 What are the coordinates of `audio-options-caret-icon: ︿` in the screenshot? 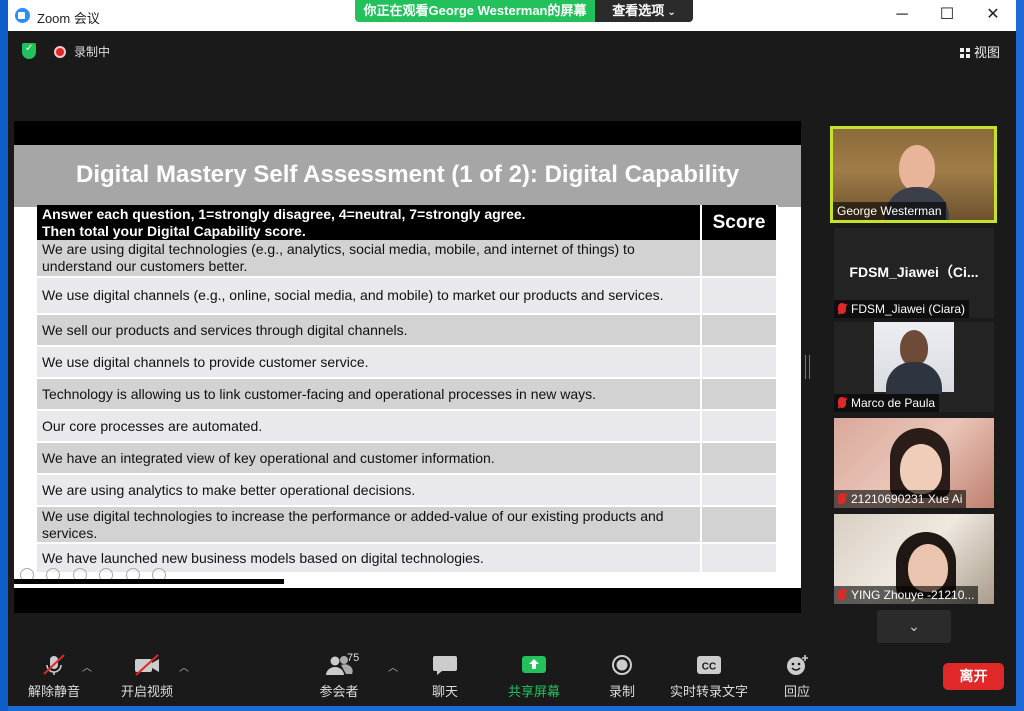 It's located at (87, 666).